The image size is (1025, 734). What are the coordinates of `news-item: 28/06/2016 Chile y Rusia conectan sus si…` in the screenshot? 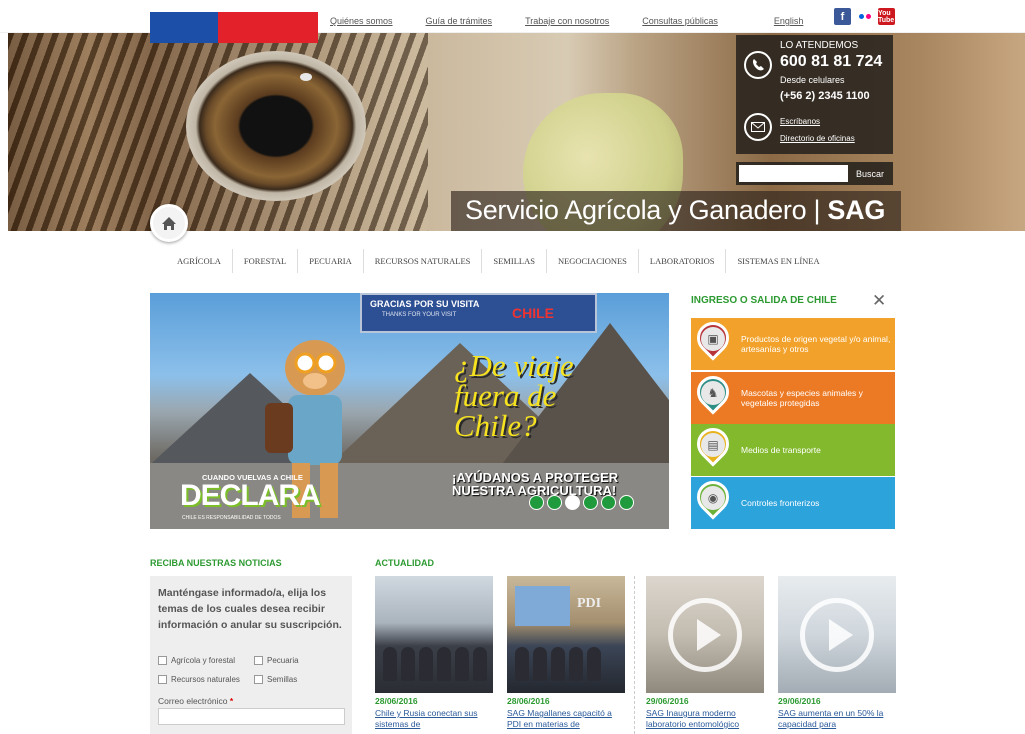 It's located at (434, 655).